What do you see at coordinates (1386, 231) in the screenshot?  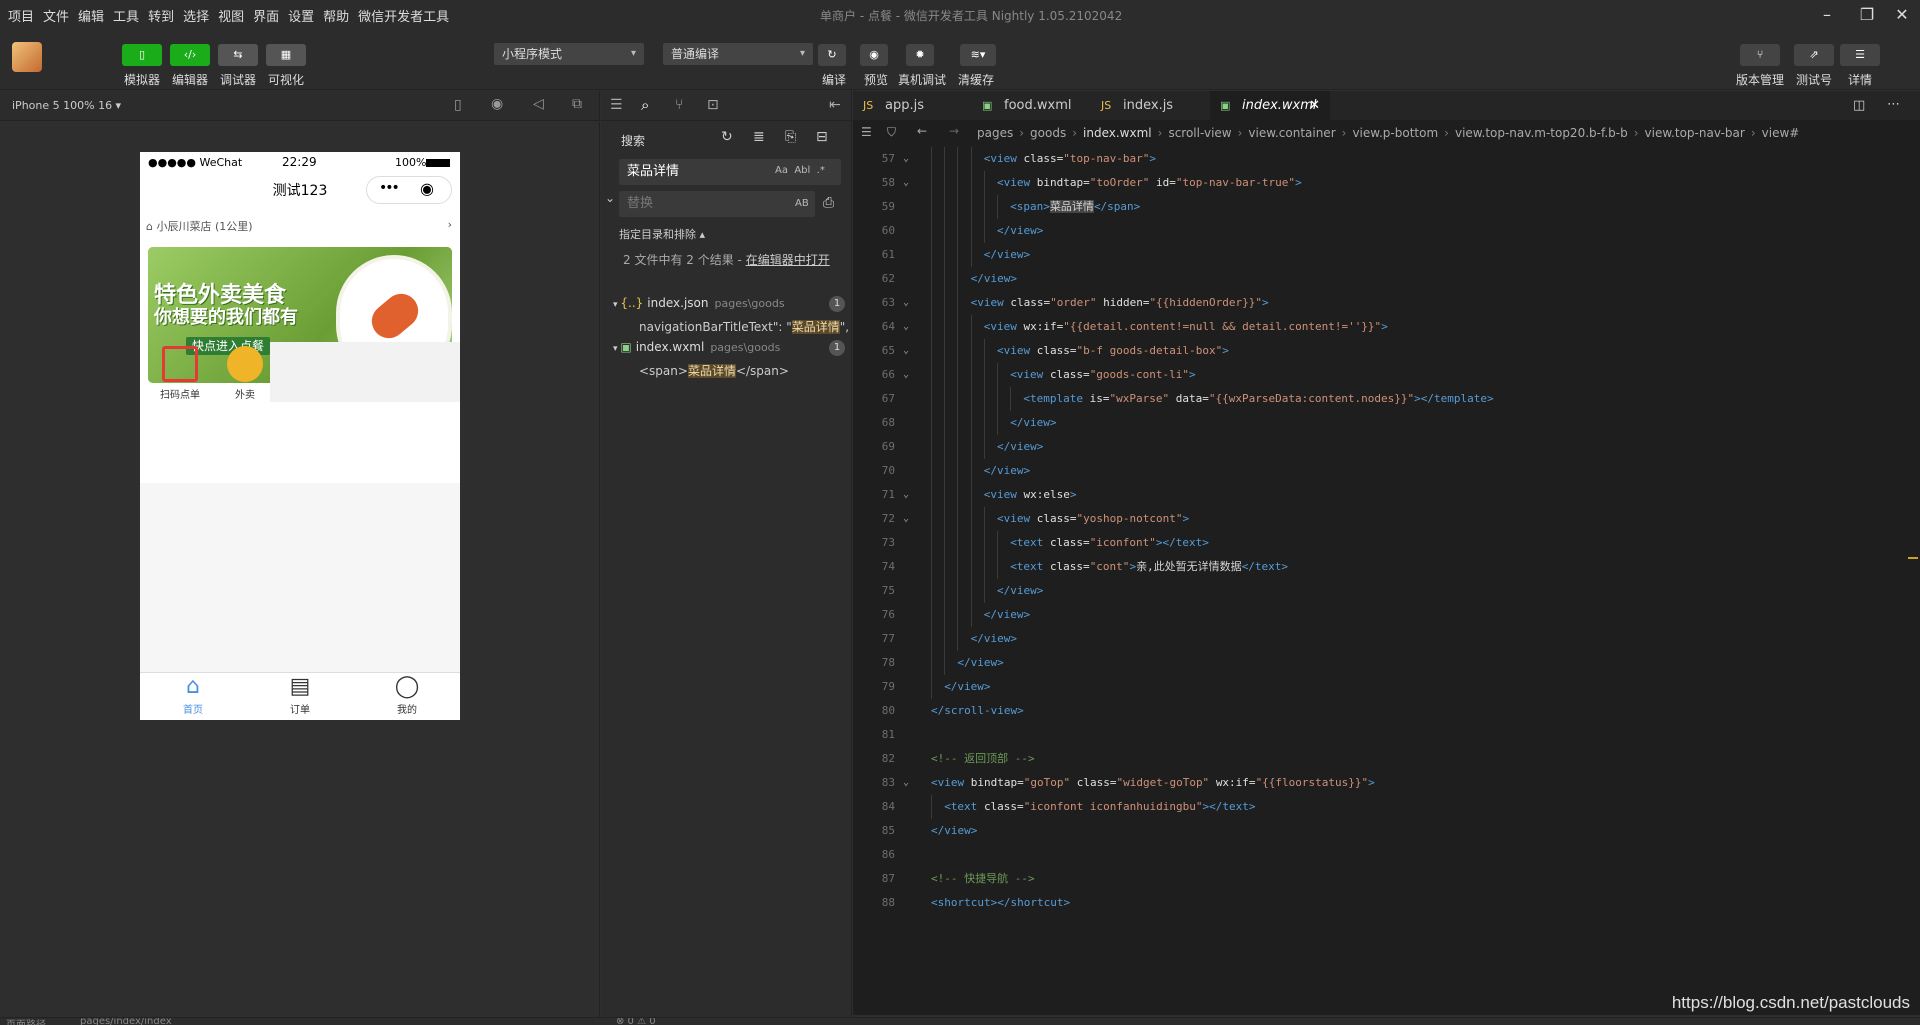 I see `code-line: 60 </view>` at bounding box center [1386, 231].